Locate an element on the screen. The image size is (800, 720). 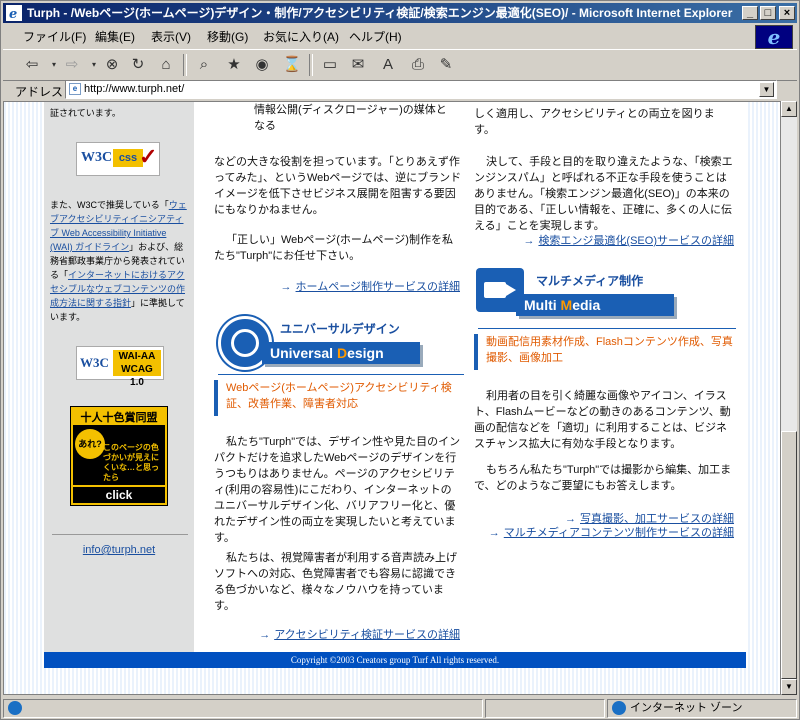
w3c-wai-aa-badge: W3C WAI-AA WCAG 1.0 is located at coordinates (120, 367).